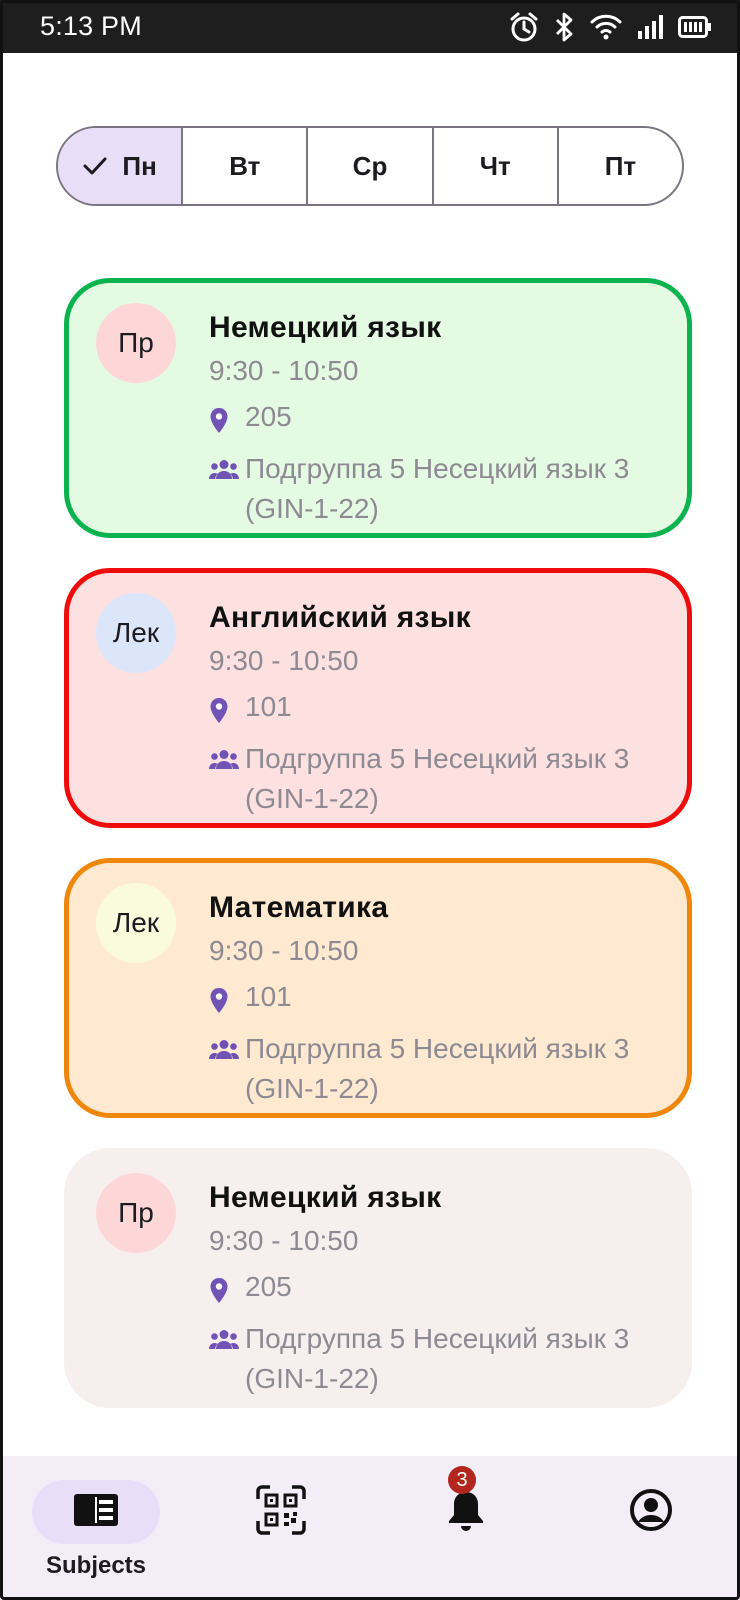  What do you see at coordinates (370, 26) in the screenshot?
I see `status-bar: 5:13 PM` at bounding box center [370, 26].